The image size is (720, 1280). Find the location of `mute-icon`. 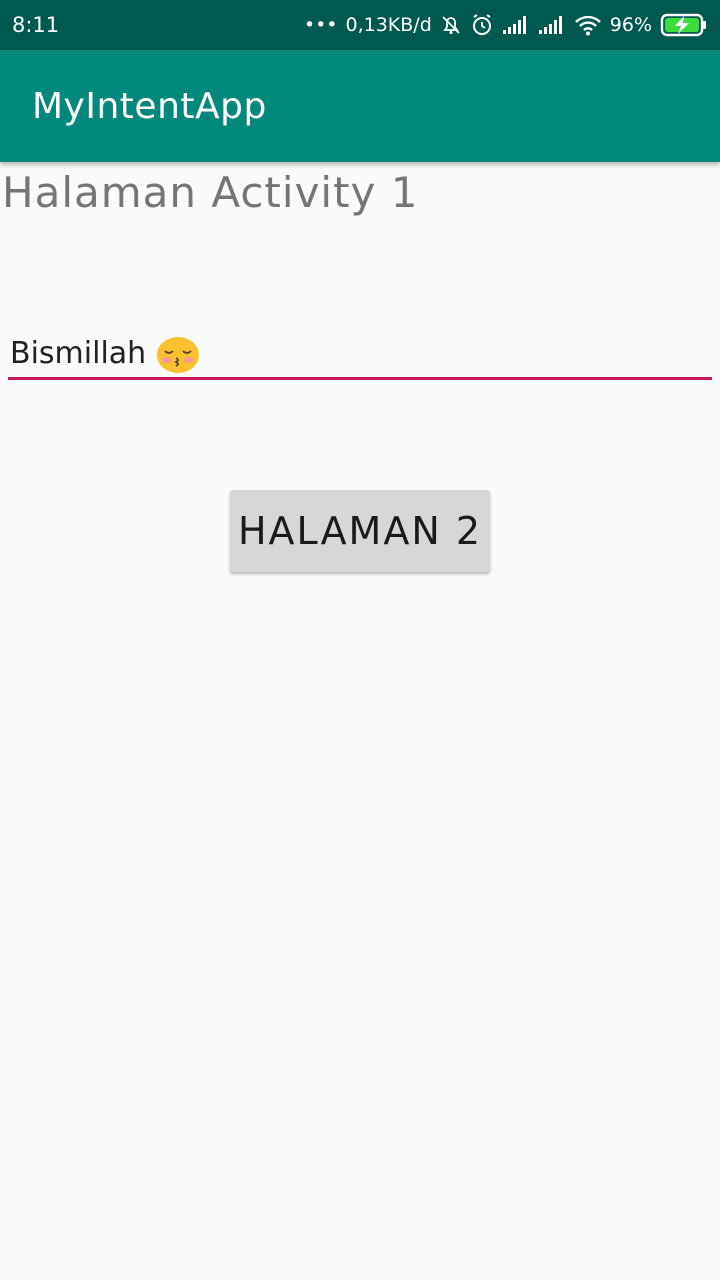

mute-icon is located at coordinates (451, 25).